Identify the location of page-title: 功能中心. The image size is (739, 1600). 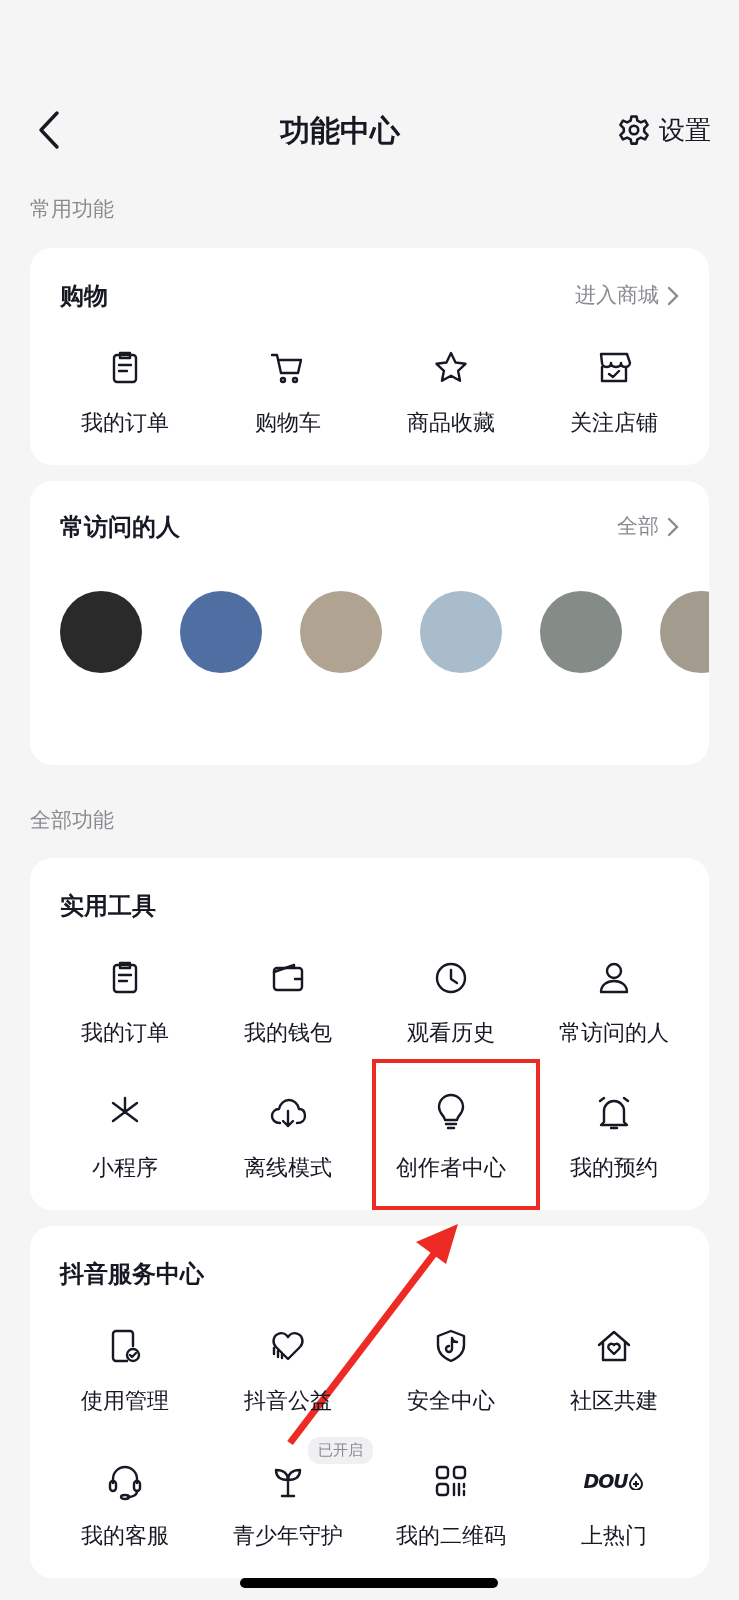
(339, 130).